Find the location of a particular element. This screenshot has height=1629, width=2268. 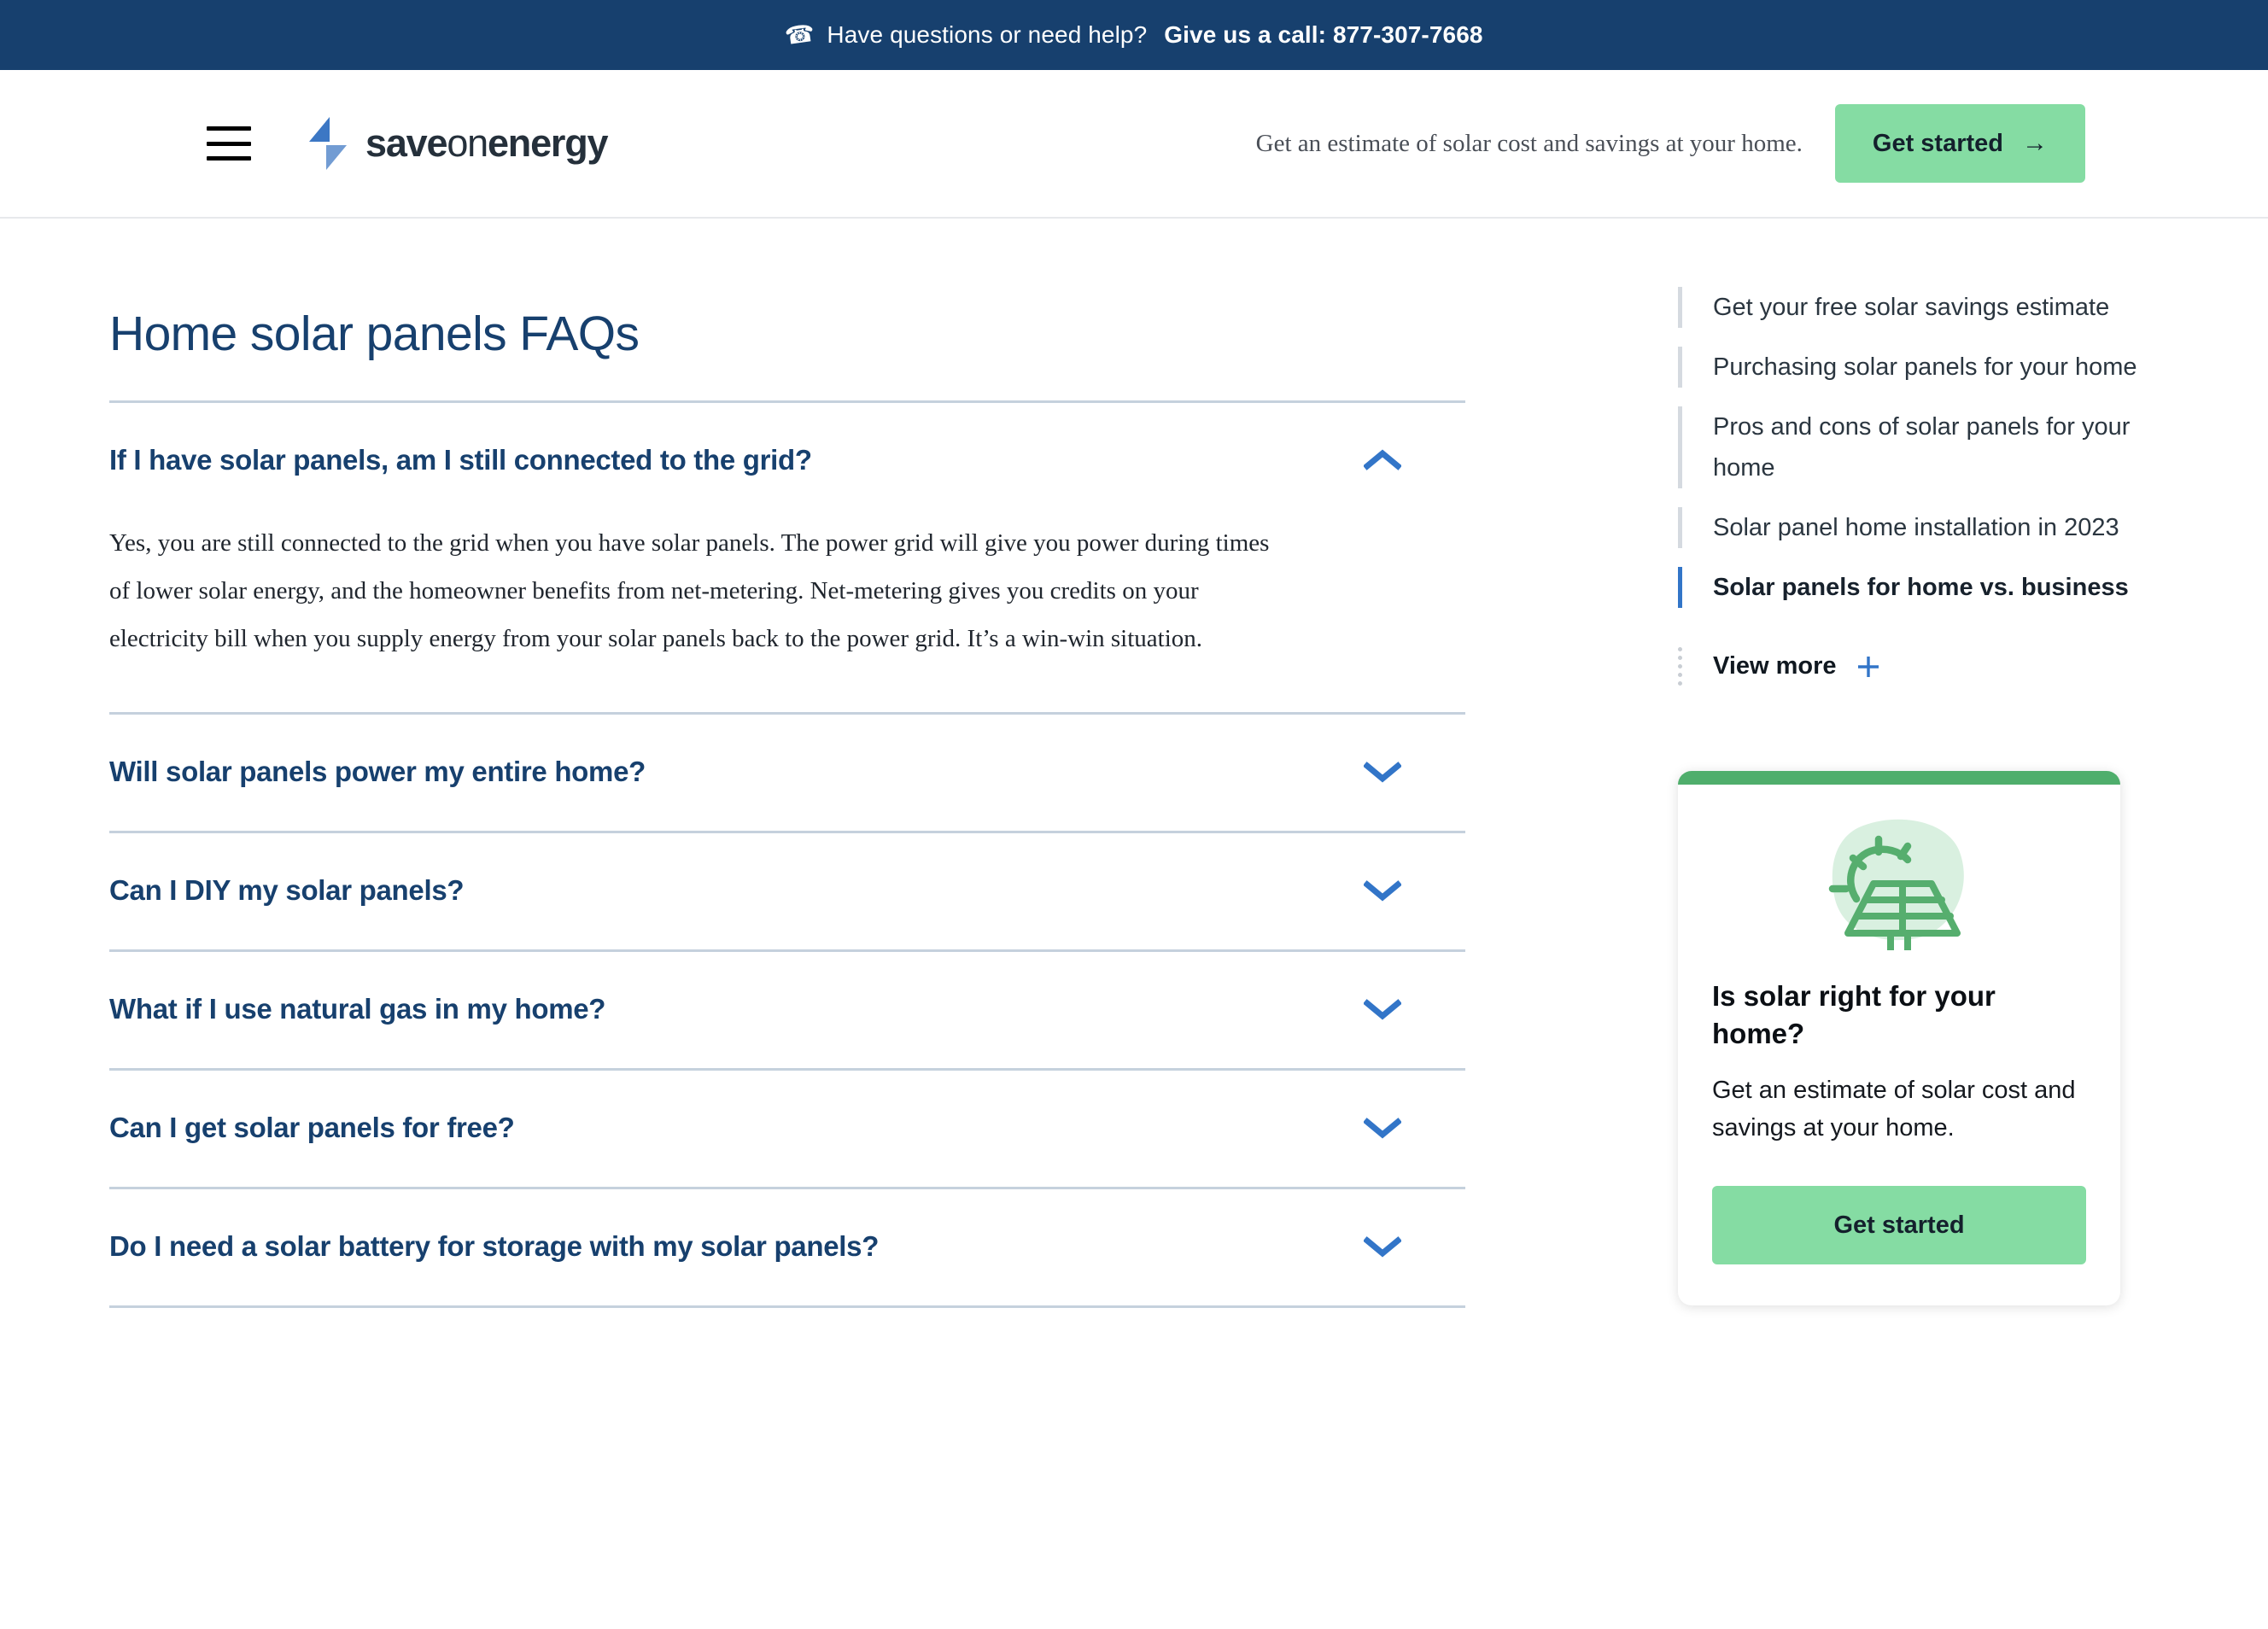

help-banner-text: Have questions or need help? is located at coordinates (987, 34).